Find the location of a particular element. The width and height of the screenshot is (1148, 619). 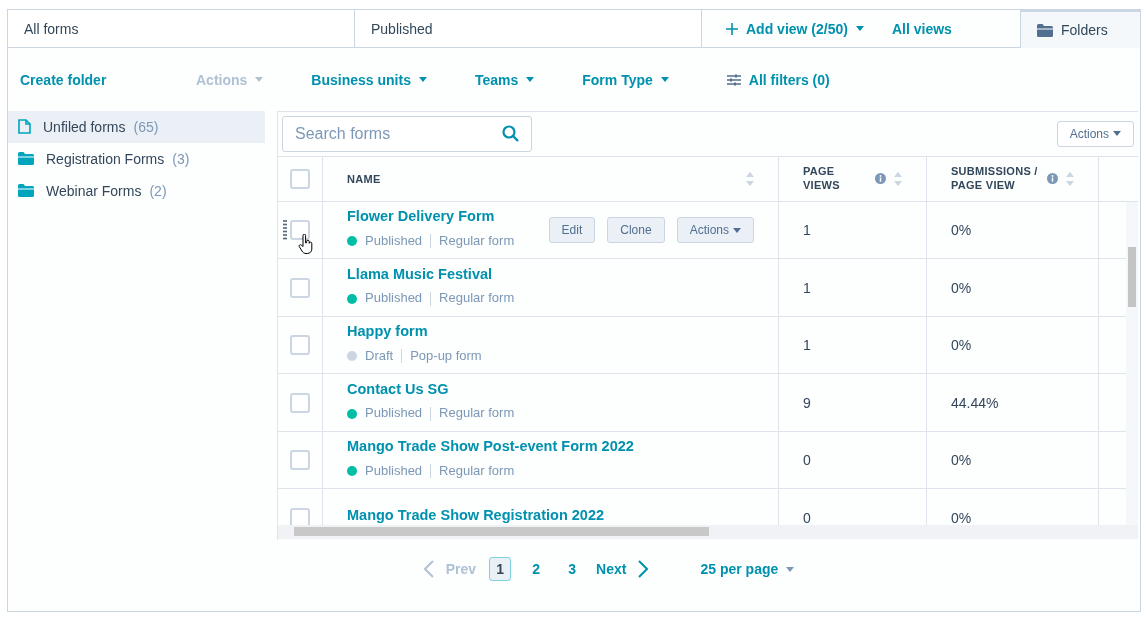

drag-handle-icon is located at coordinates (285, 230).